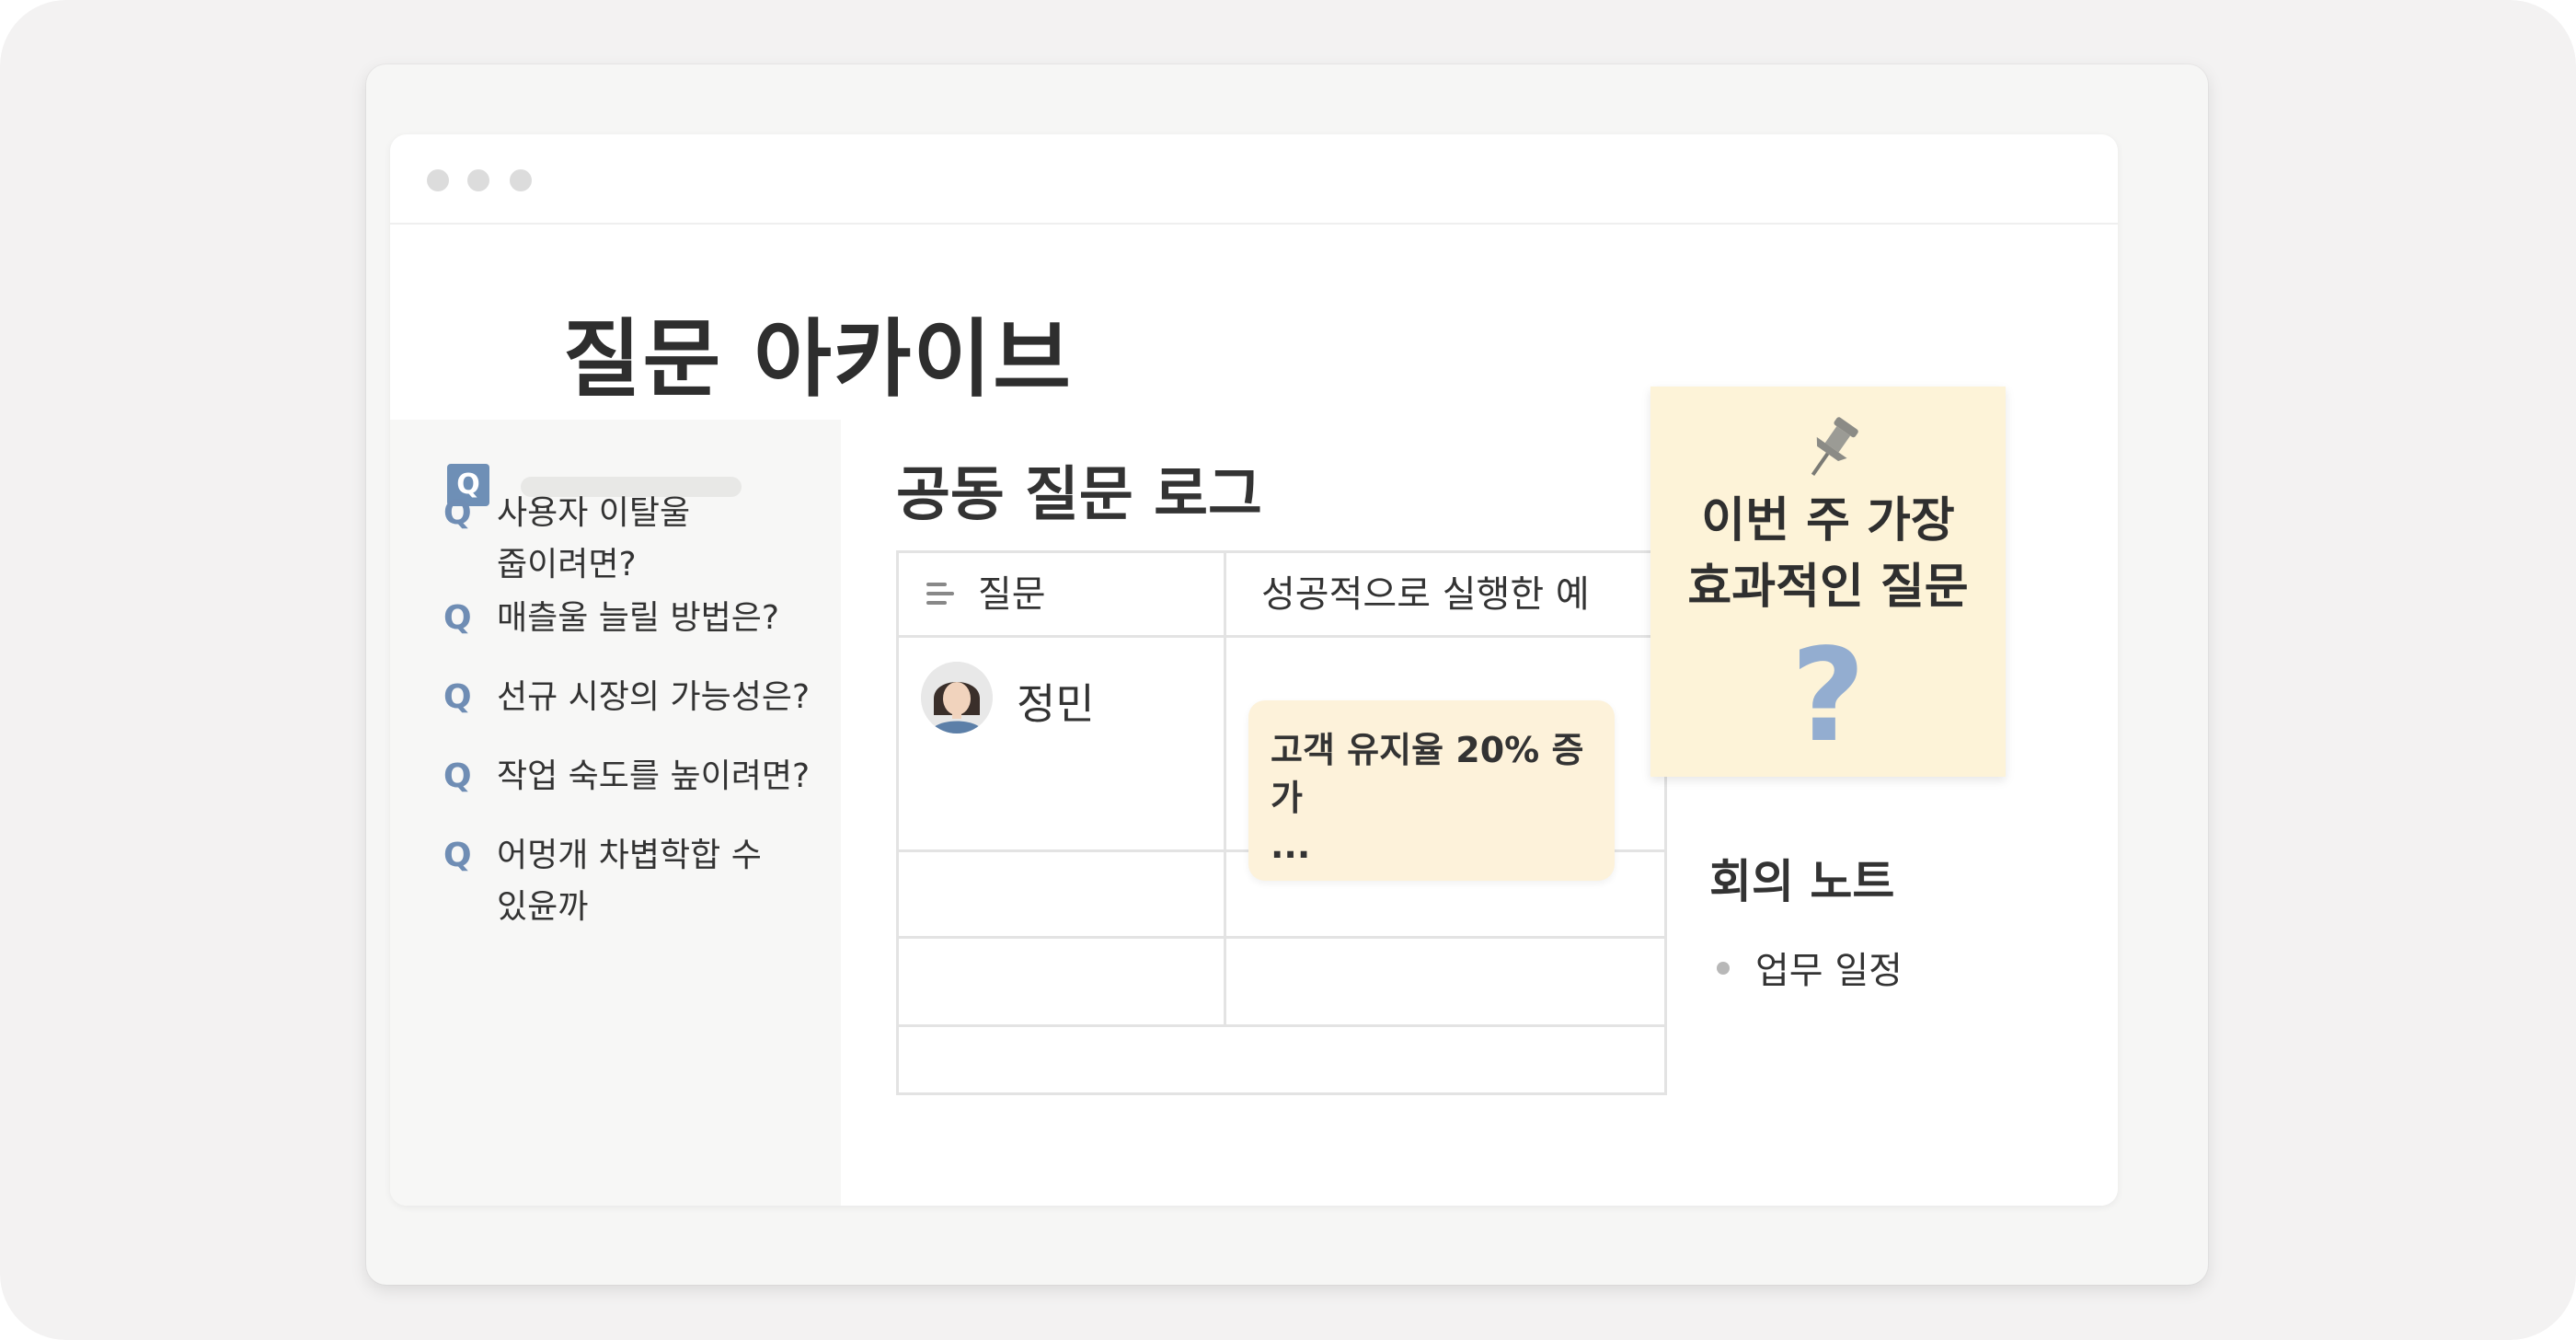 This screenshot has width=2576, height=1340. Describe the element at coordinates (1828, 521) in the screenshot. I see `sticky-line: 이번 주 가장` at that location.